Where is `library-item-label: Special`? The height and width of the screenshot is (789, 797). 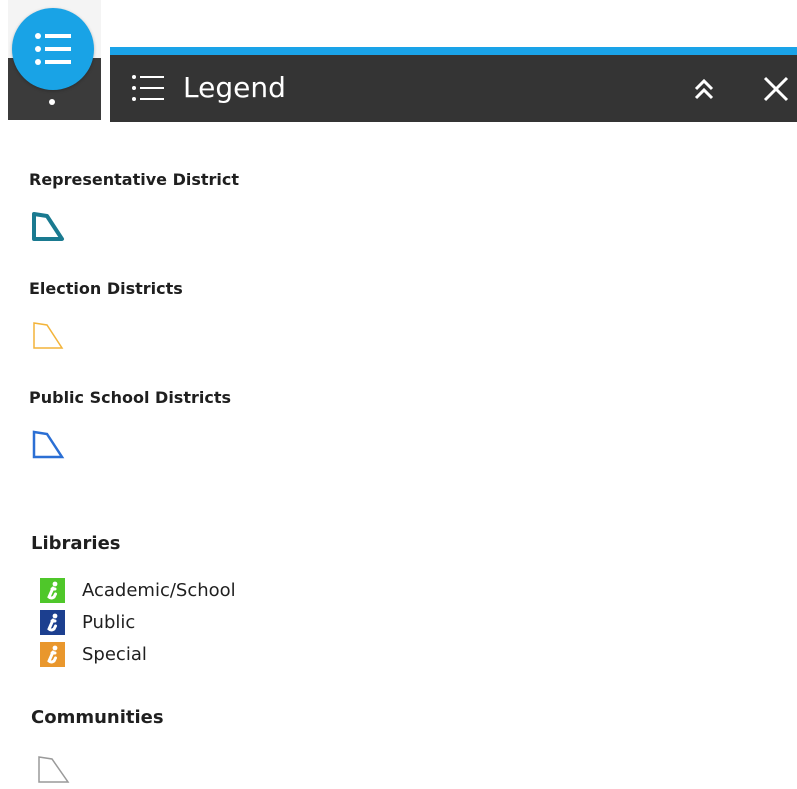 library-item-label: Special is located at coordinates (114, 654).